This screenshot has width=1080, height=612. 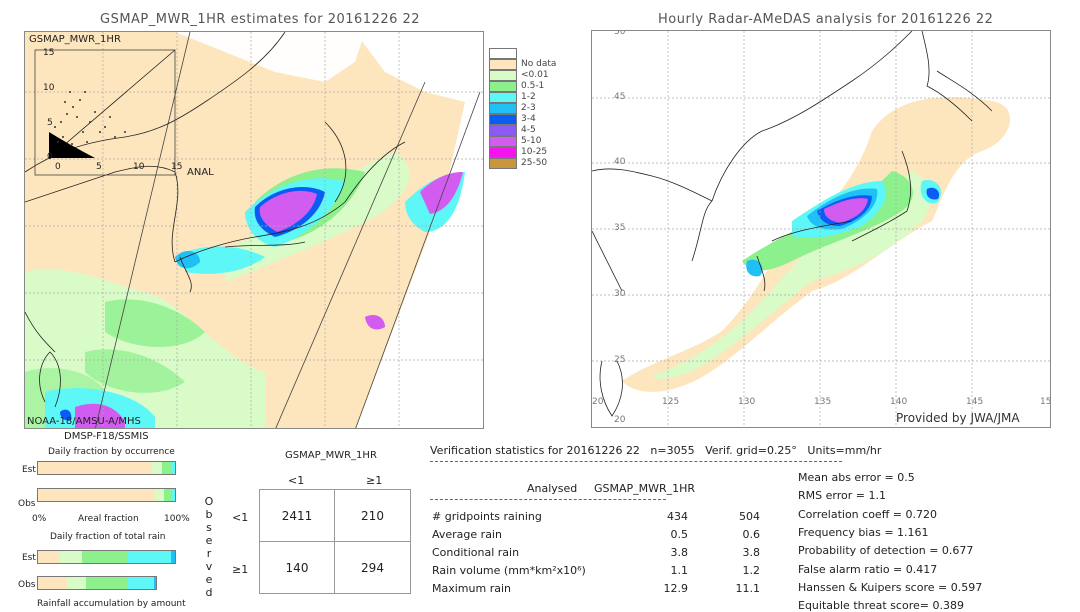 What do you see at coordinates (27, 504) in the screenshot?
I see `occurrence-obs-label: Obs` at bounding box center [27, 504].